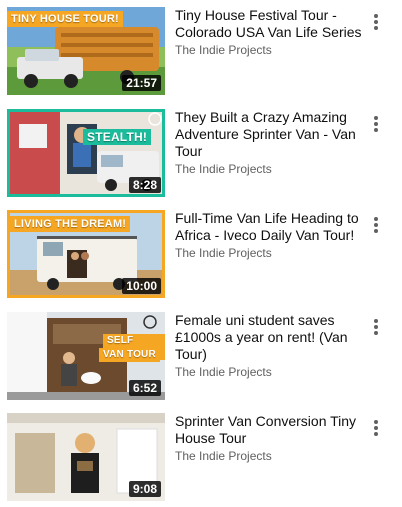 This screenshot has width=402, height=507. Describe the element at coordinates (270, 430) in the screenshot. I see `video-title: Sprinter Van Conversion Tiny House Tour` at that location.